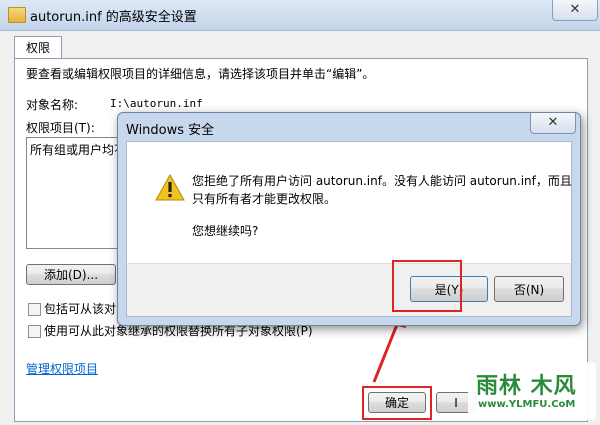  Describe the element at coordinates (575, 10) in the screenshot. I see `close-button: ✕` at that location.